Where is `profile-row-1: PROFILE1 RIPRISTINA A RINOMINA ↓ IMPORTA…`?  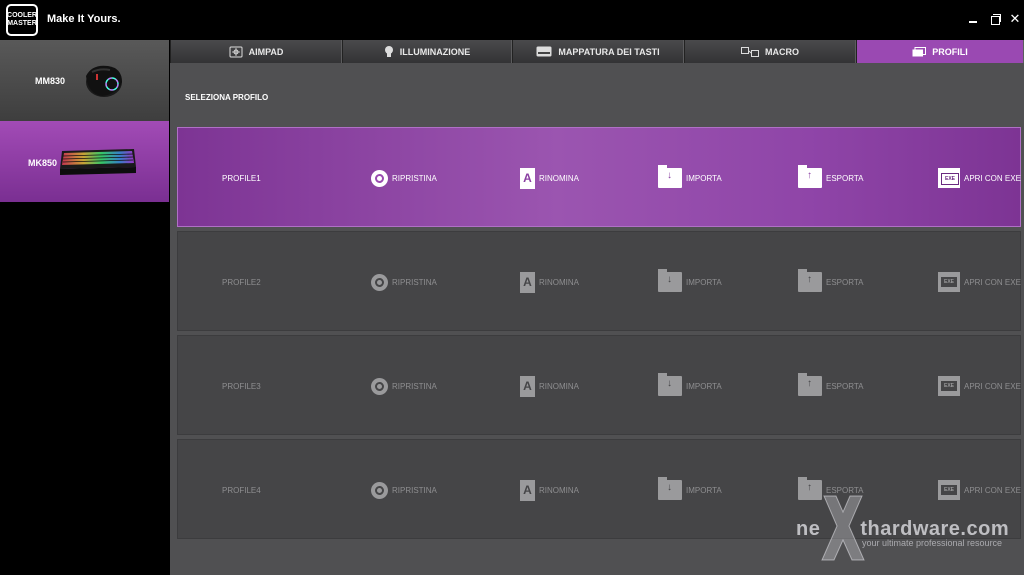
profile-row-1: PROFILE1 RIPRISTINA A RINOMINA ↓ IMPORTA… is located at coordinates (599, 177).